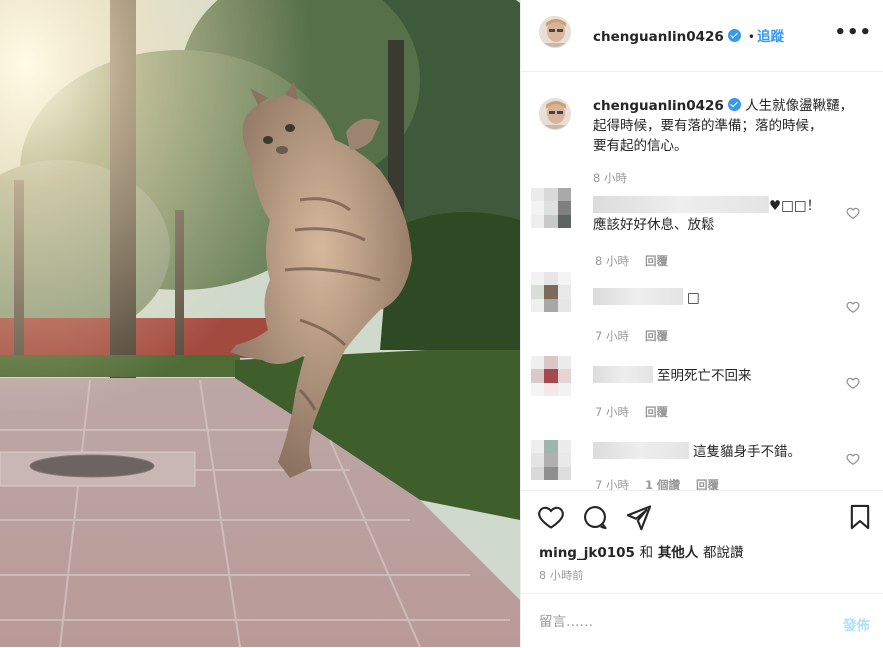 This screenshot has height=648, width=883. I want to click on header-username: chenguanlin0426, so click(658, 37).